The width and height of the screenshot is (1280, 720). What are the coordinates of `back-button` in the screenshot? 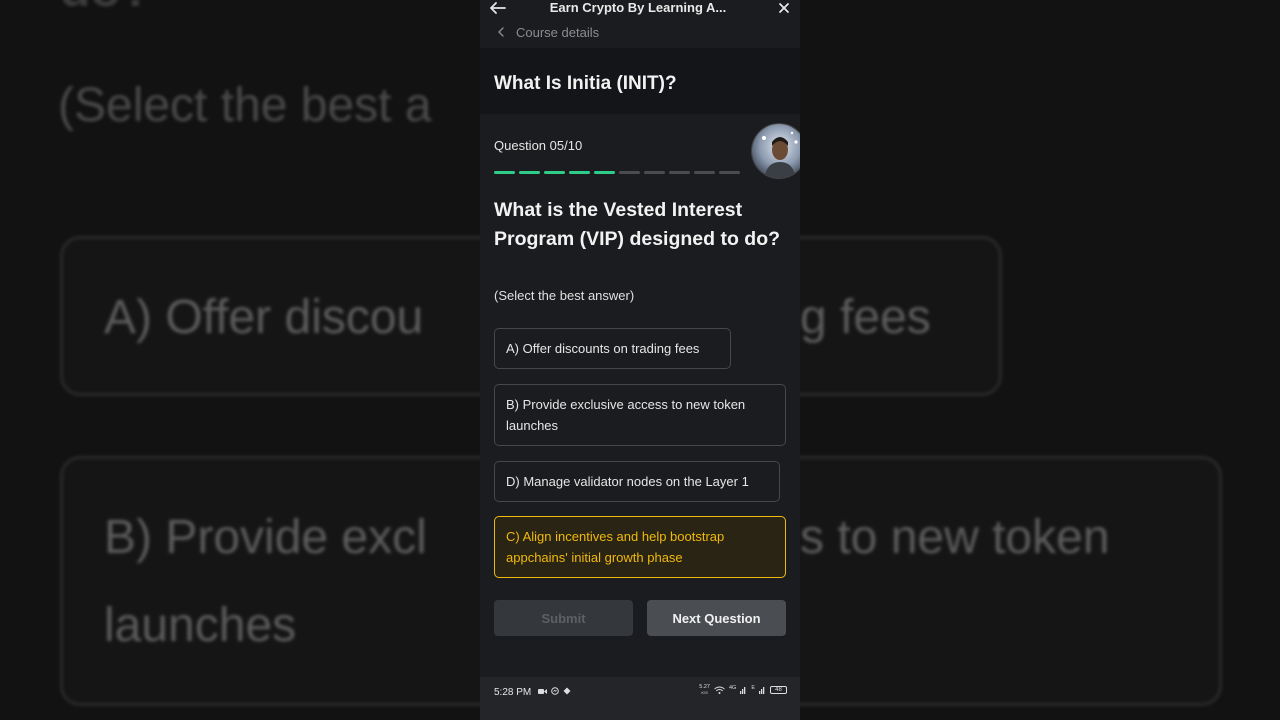 It's located at (498, 9).